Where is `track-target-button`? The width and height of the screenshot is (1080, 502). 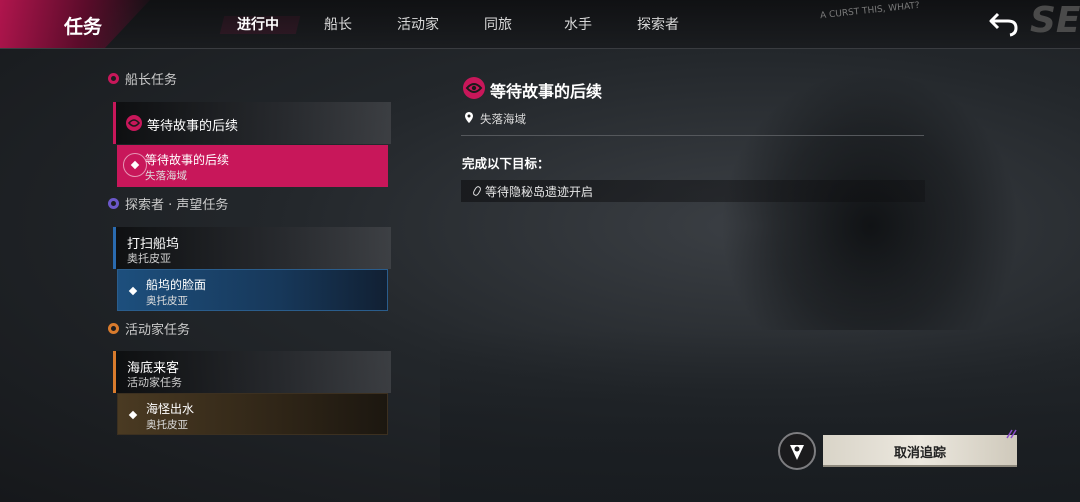
track-target-button is located at coordinates (797, 451).